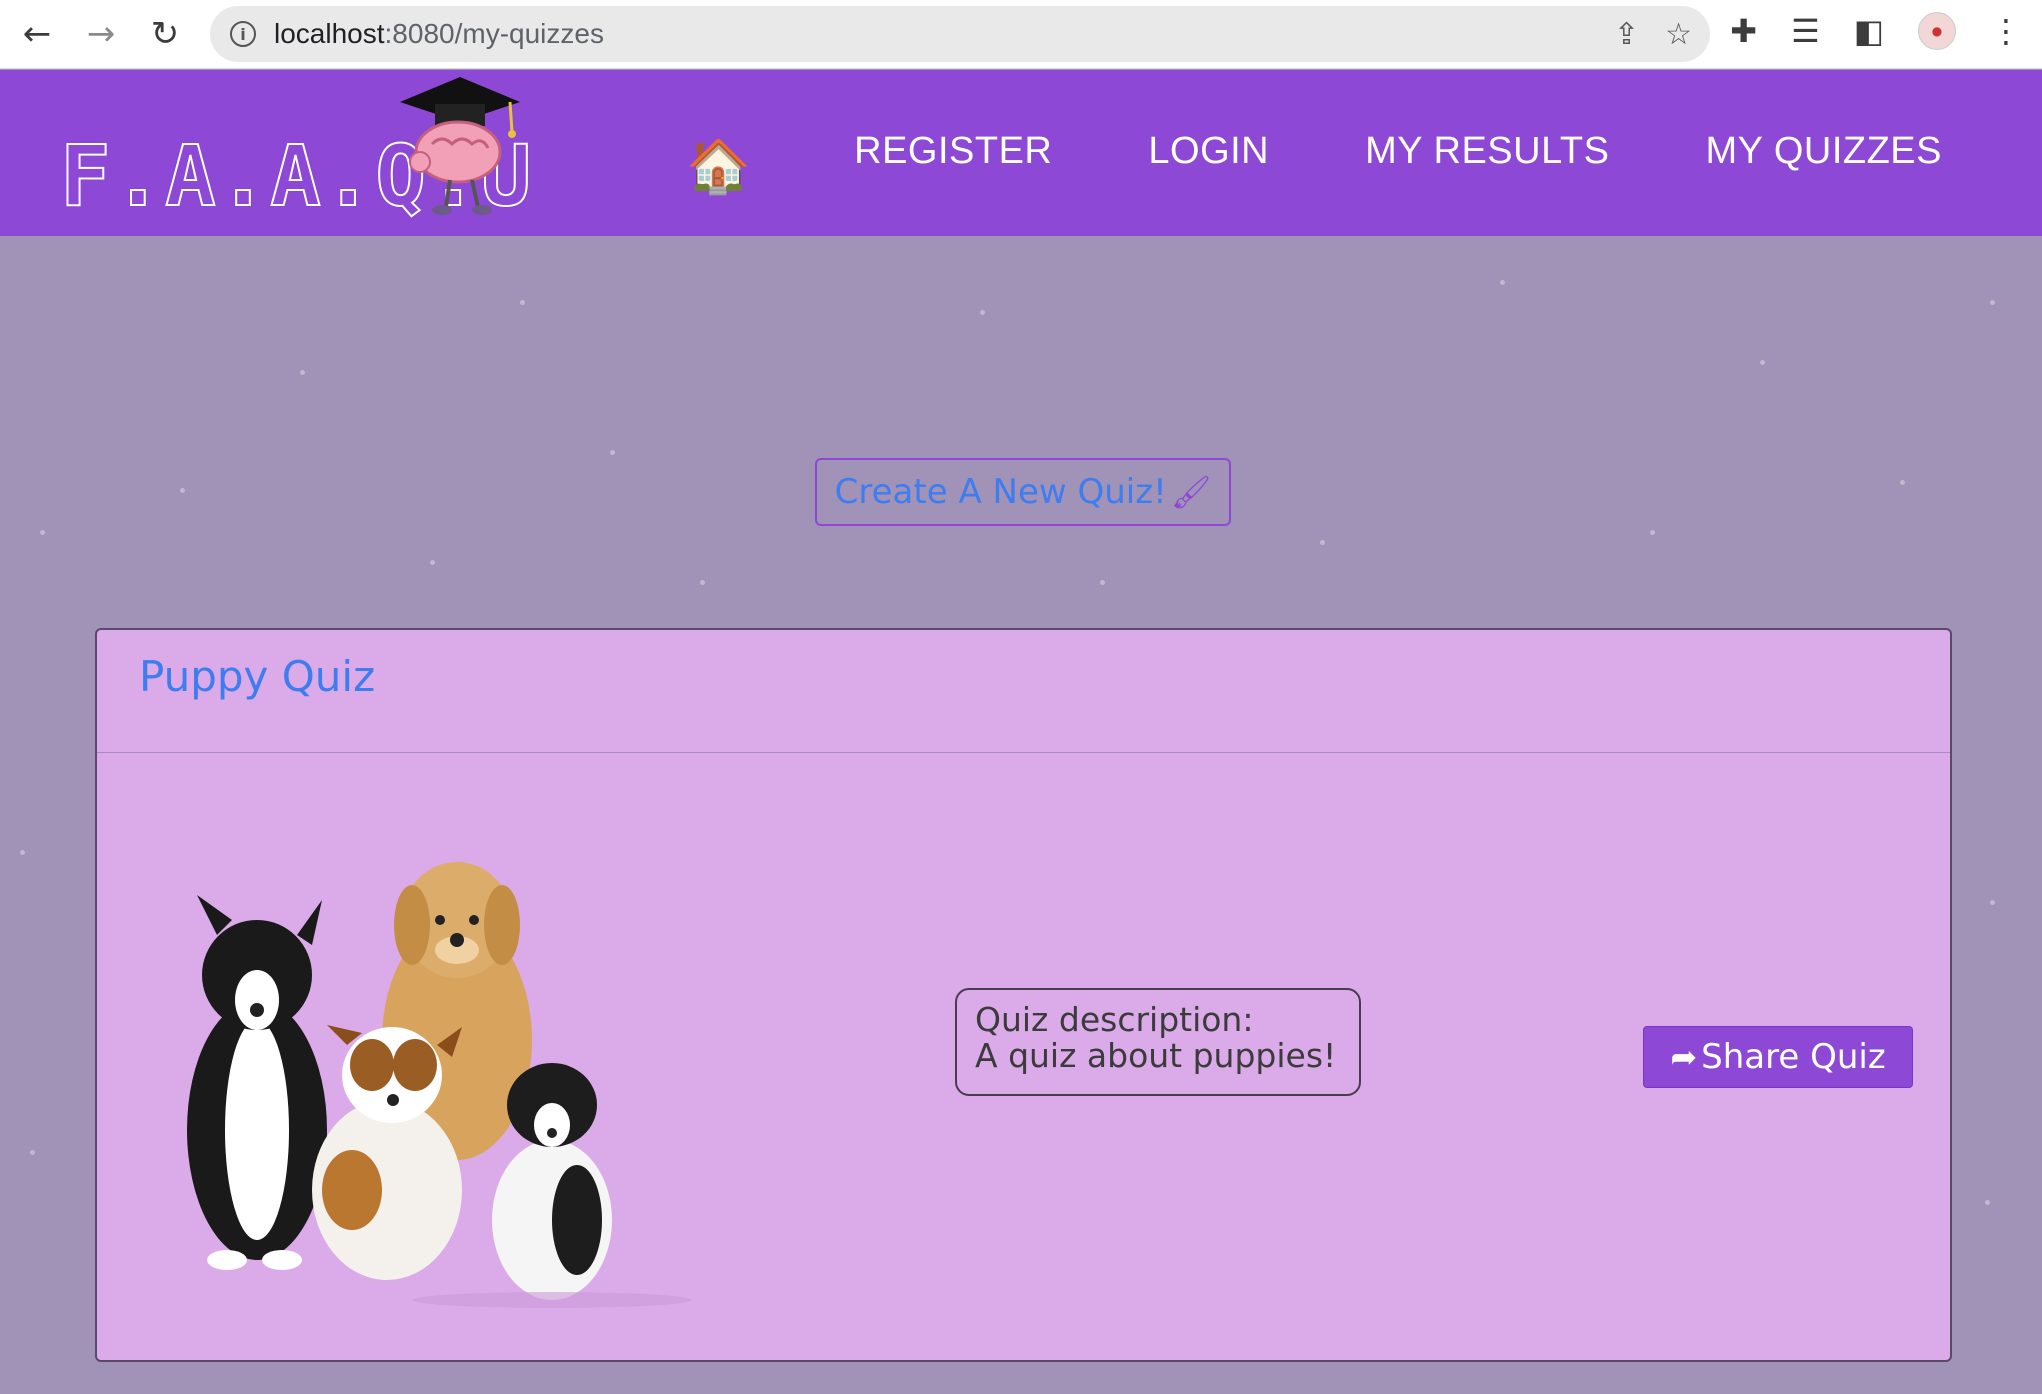 This screenshot has height=1394, width=2042. What do you see at coordinates (1000, 492) in the screenshot?
I see `create-new-quiz-label: Create A New Quiz!` at bounding box center [1000, 492].